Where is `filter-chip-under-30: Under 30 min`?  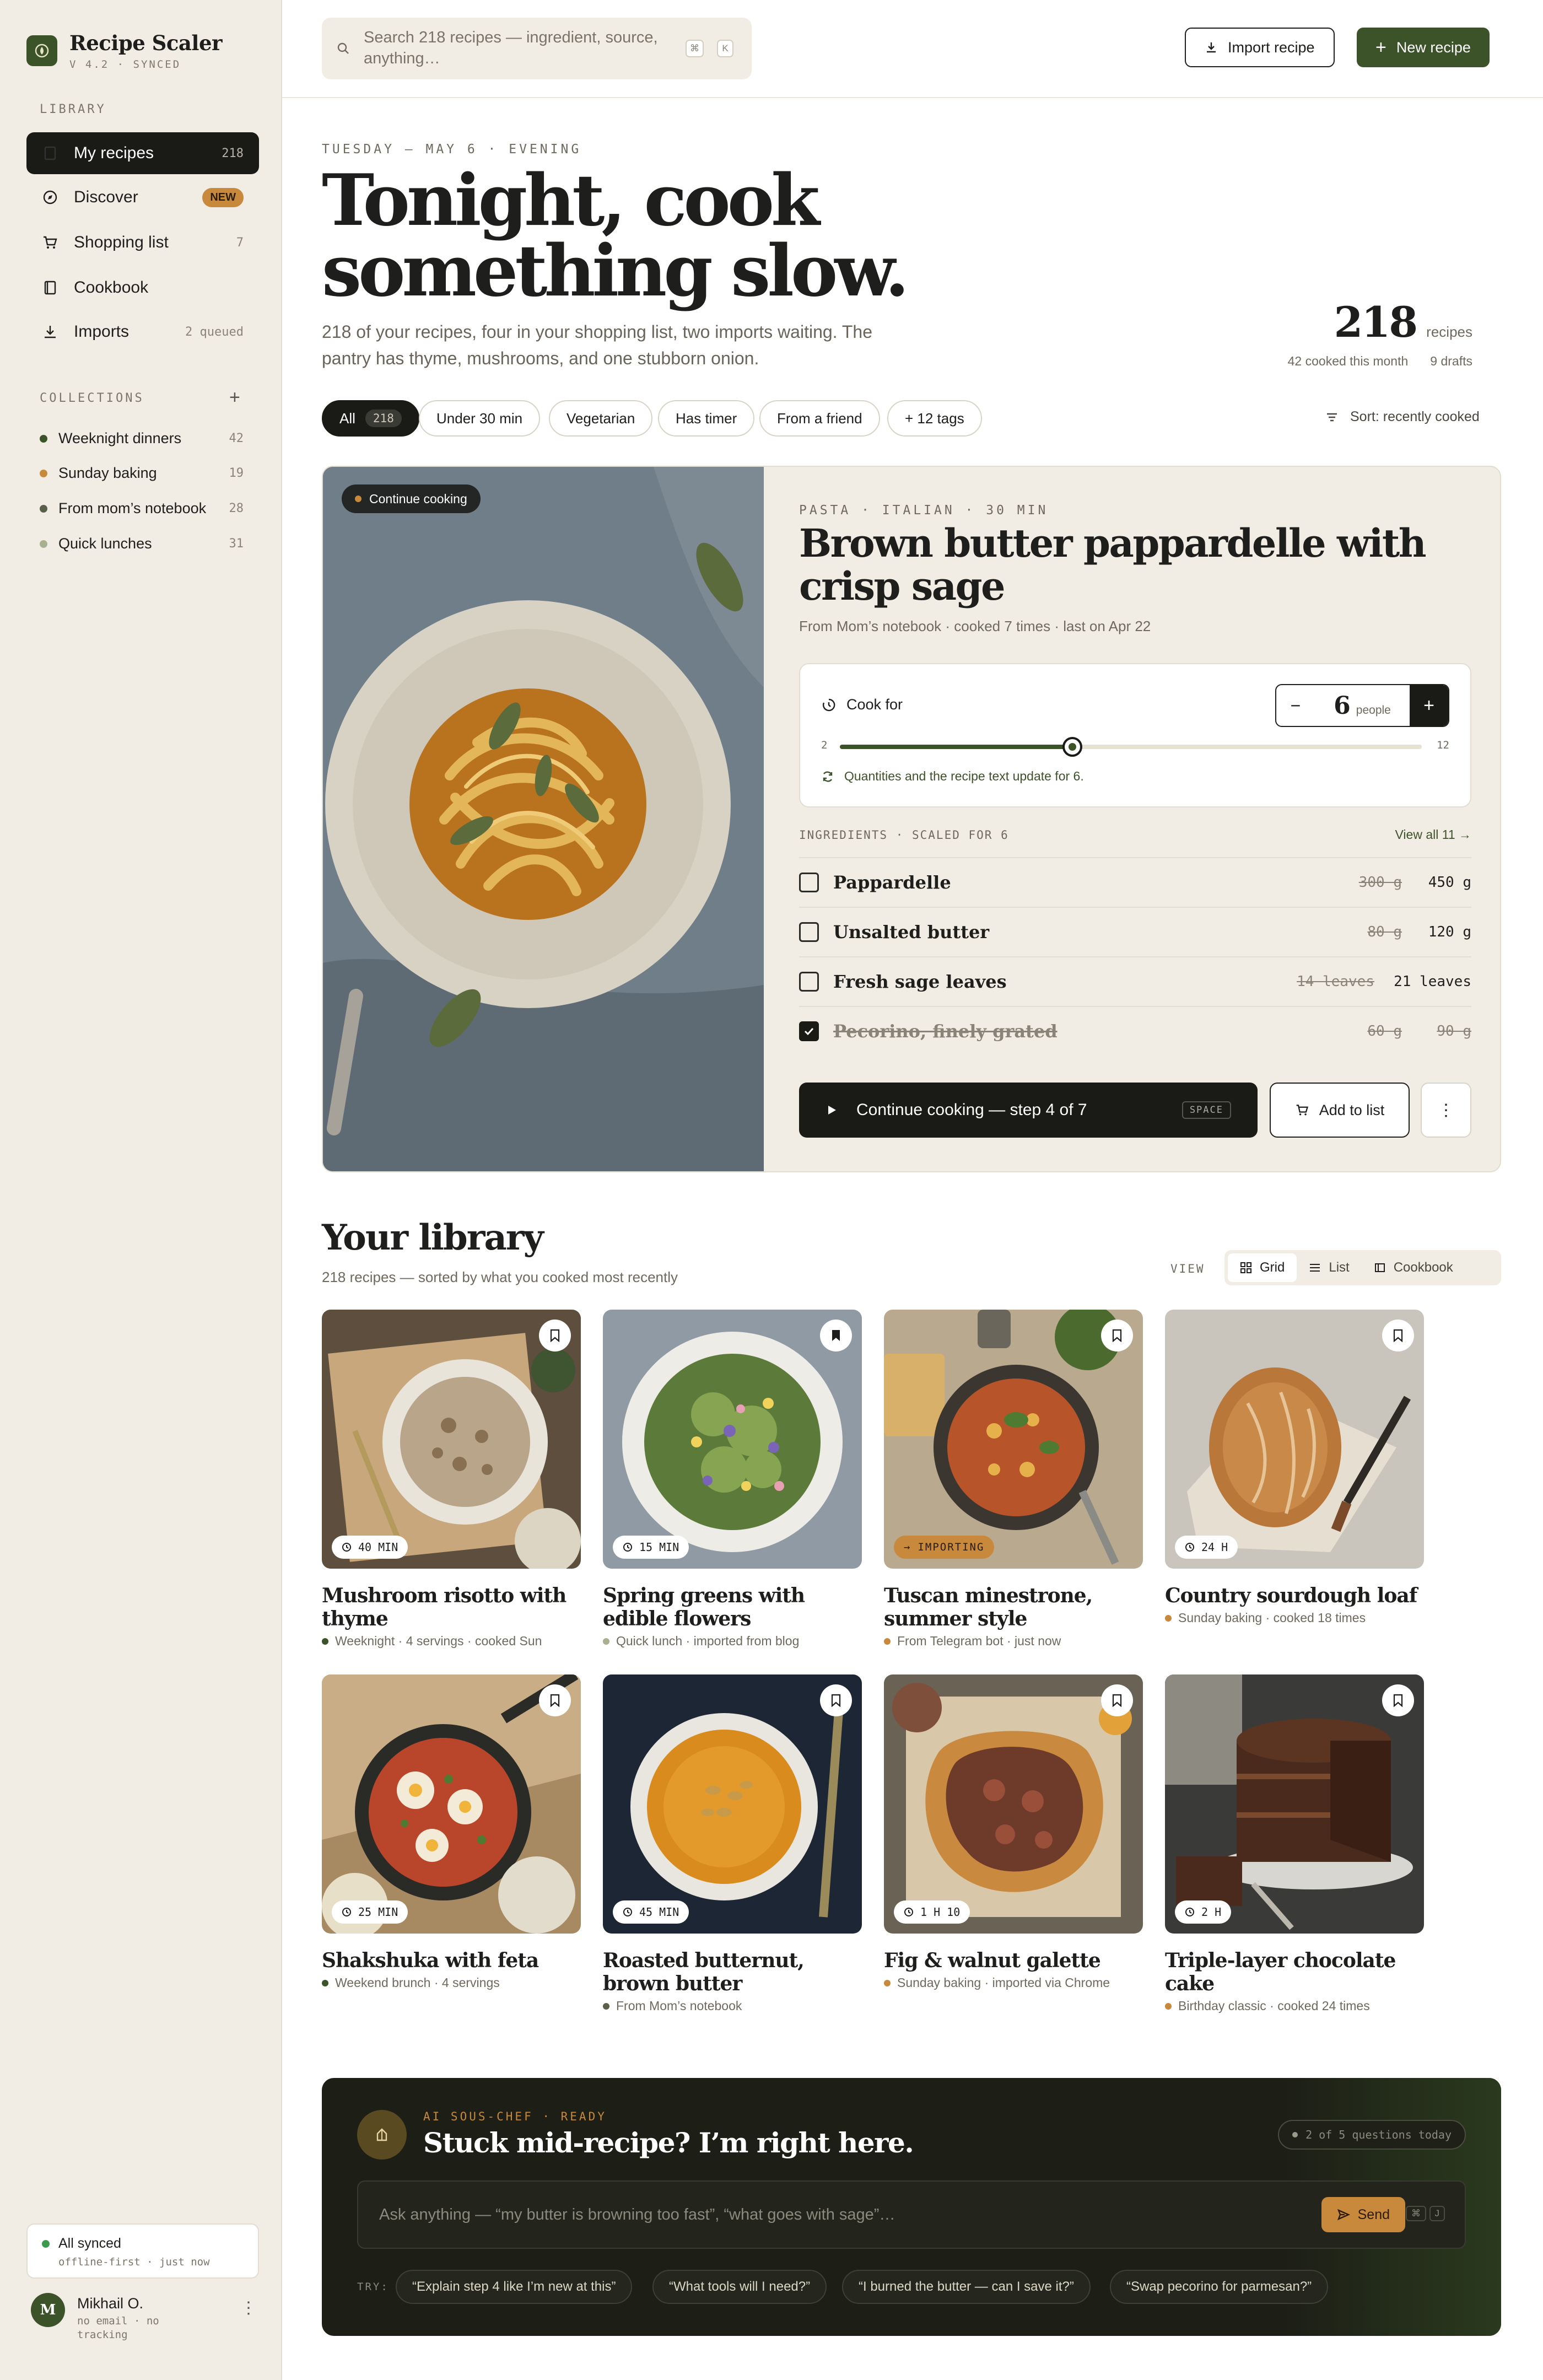 filter-chip-under-30: Under 30 min is located at coordinates (480, 419).